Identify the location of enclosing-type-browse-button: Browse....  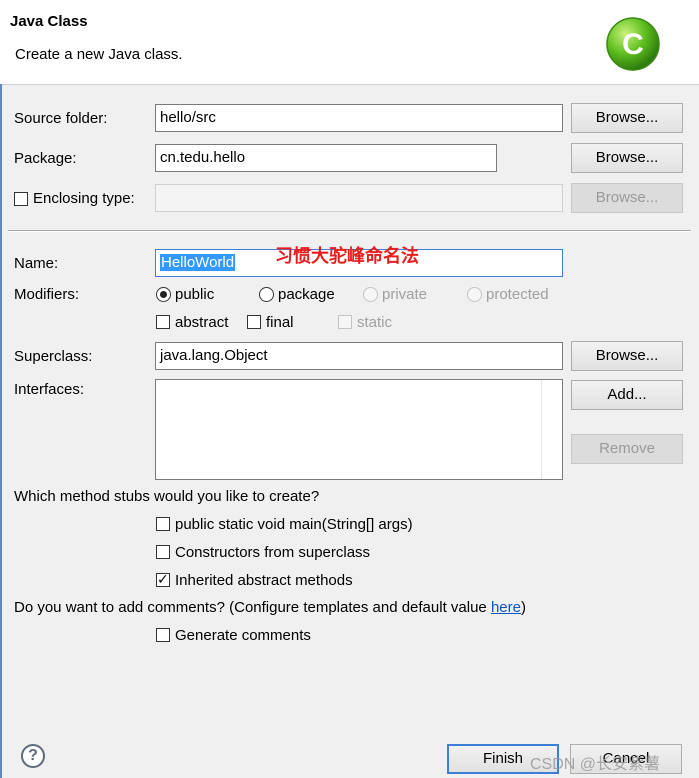
(627, 198).